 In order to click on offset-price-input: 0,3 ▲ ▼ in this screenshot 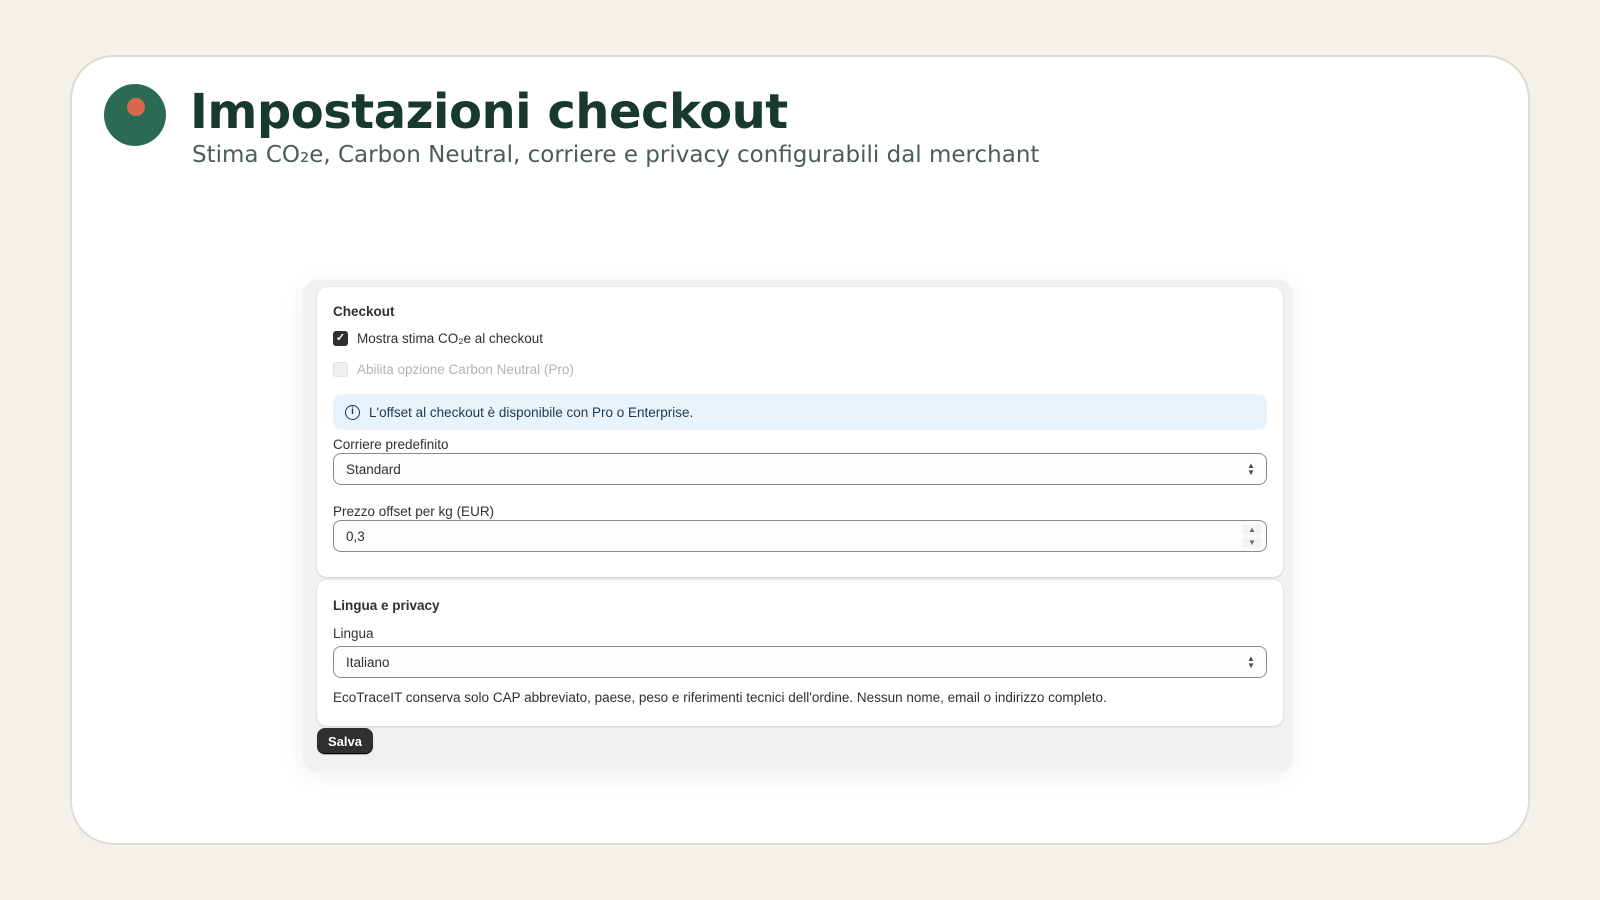, I will do `click(800, 536)`.